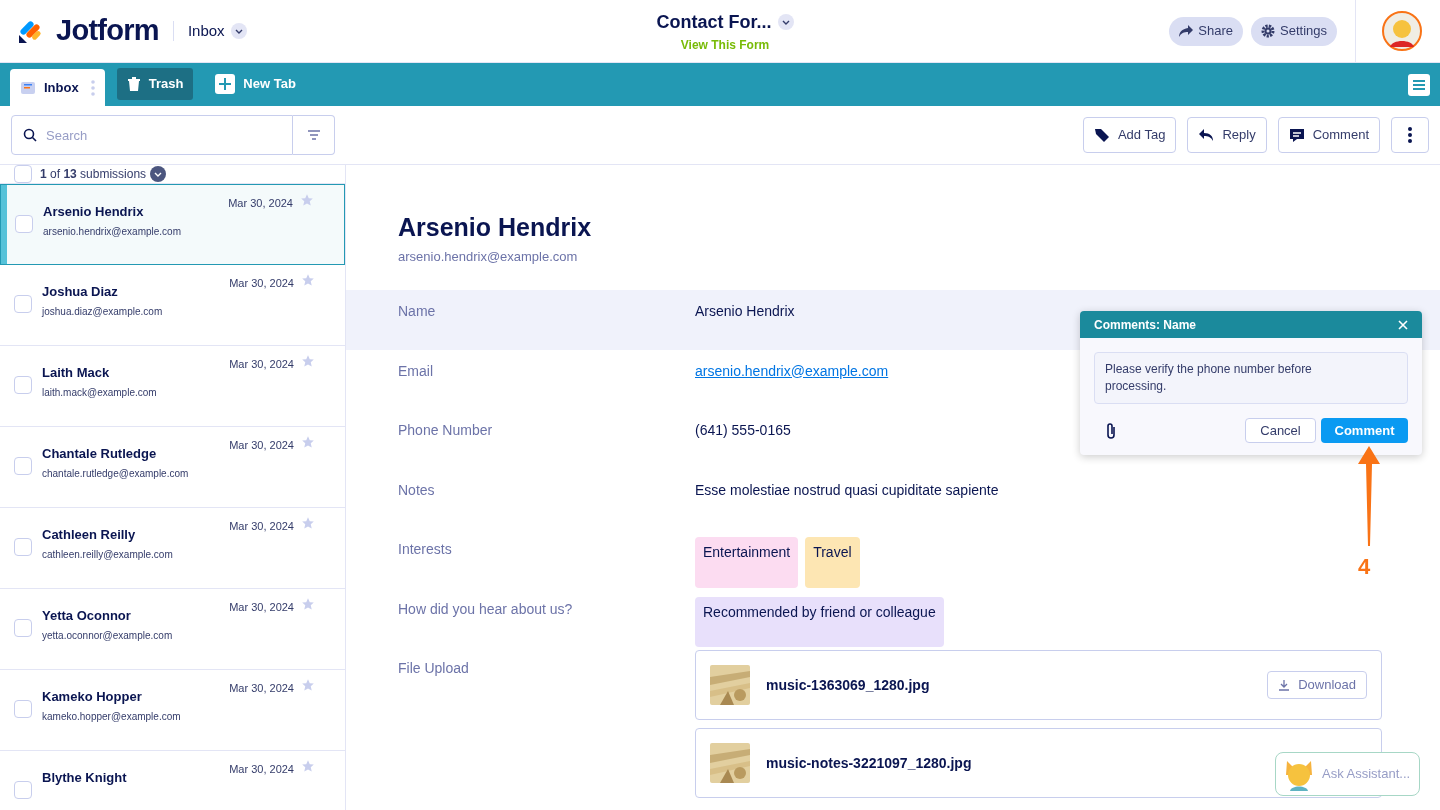 Image resolution: width=1440 pixels, height=810 pixels. What do you see at coordinates (1317, 685) in the screenshot?
I see `download-button: Download` at bounding box center [1317, 685].